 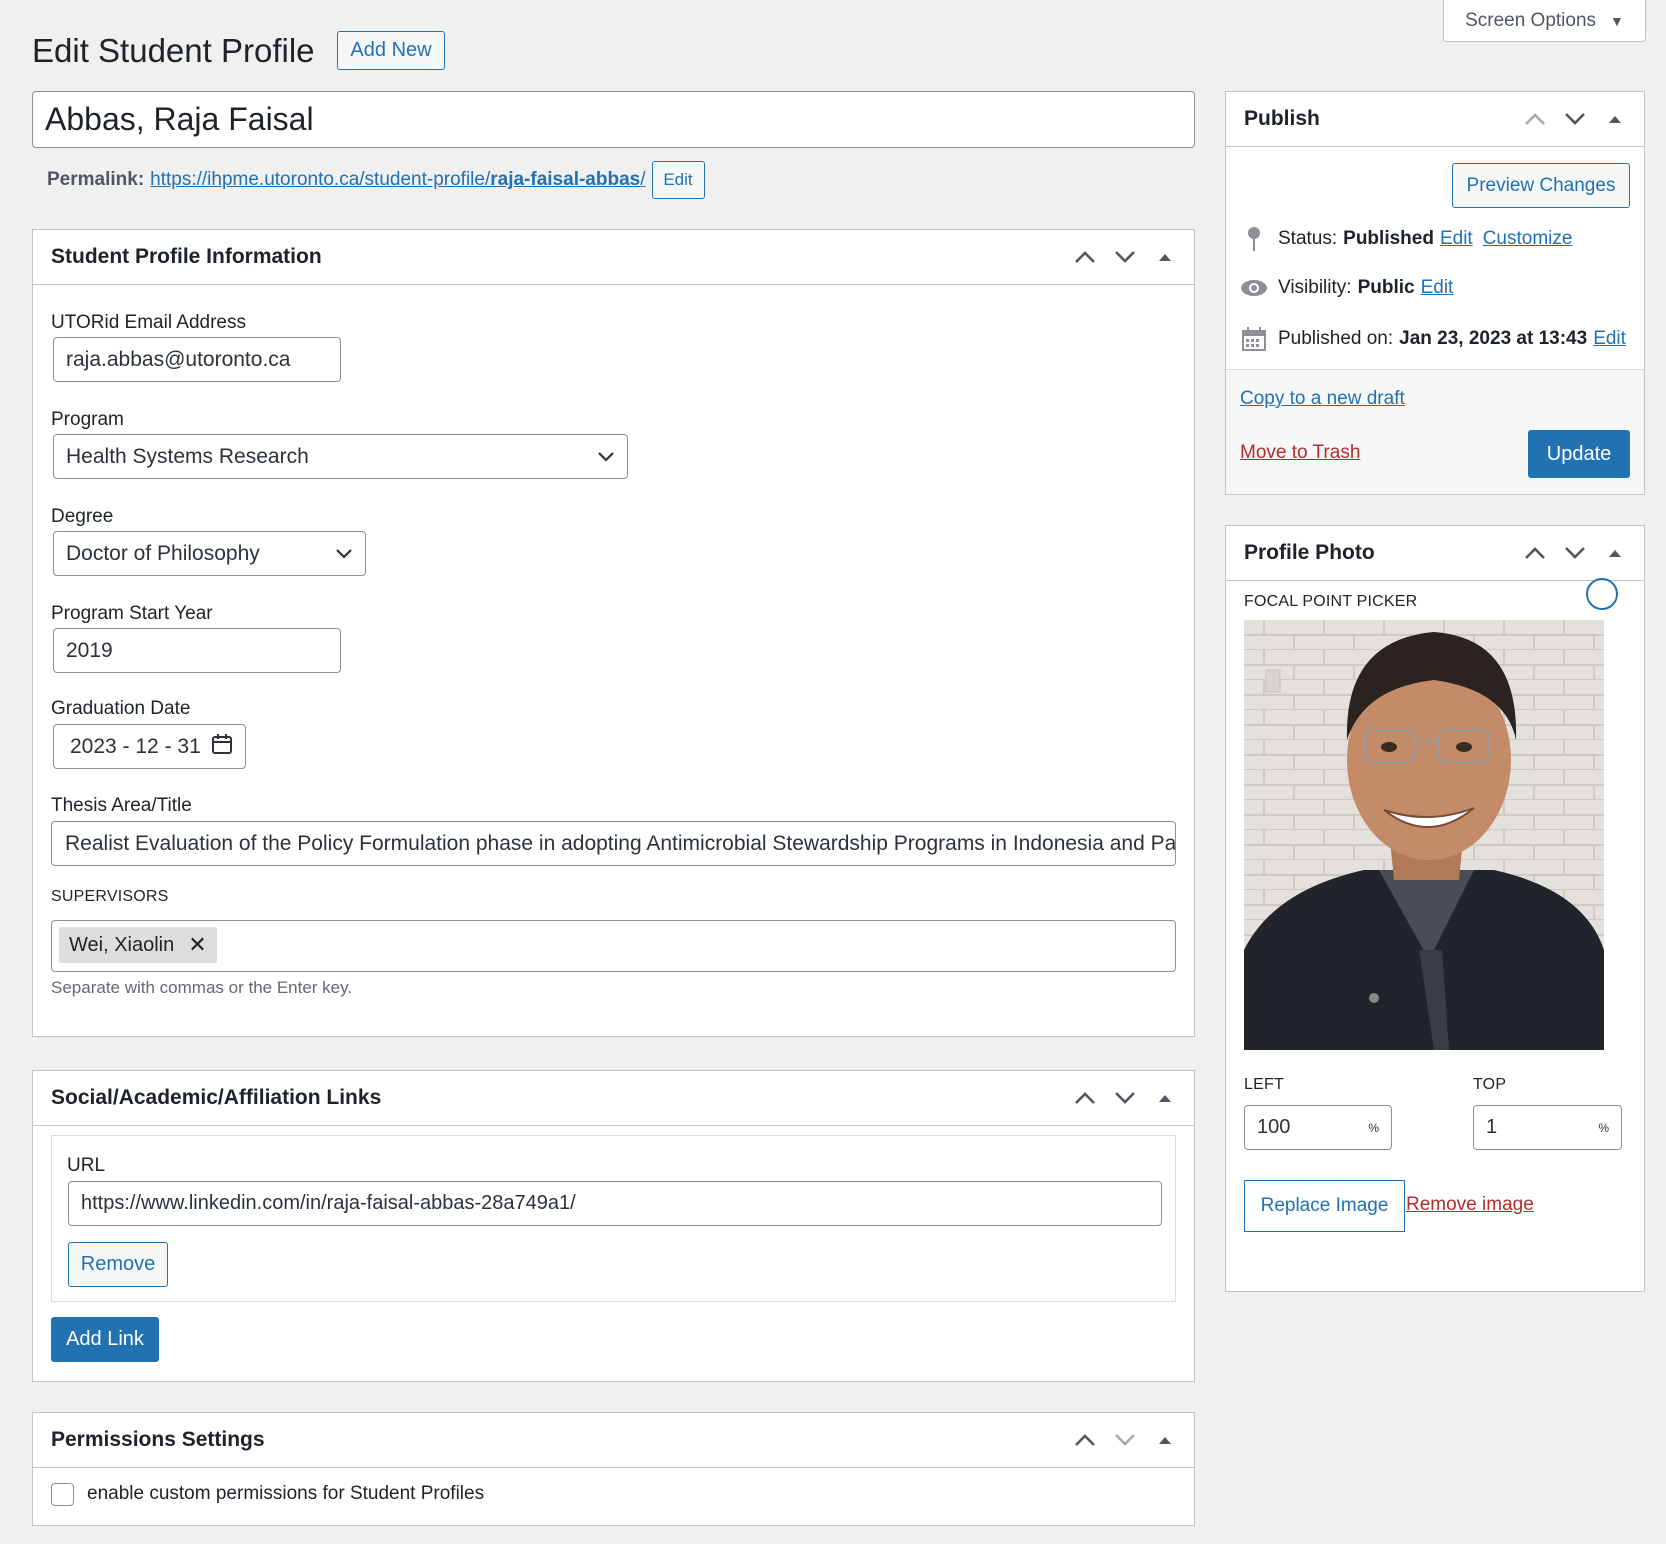 What do you see at coordinates (1300, 453) in the screenshot?
I see `move-to-trash-link: Move to Trash` at bounding box center [1300, 453].